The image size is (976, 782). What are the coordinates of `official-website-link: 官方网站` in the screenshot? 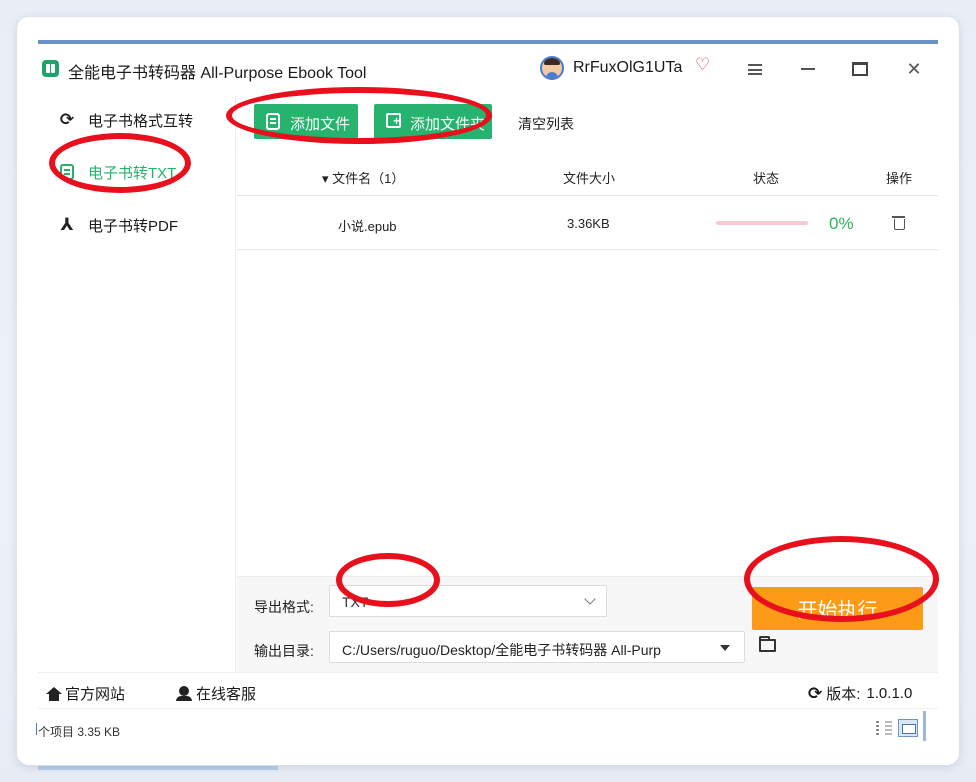 It's located at (85, 693).